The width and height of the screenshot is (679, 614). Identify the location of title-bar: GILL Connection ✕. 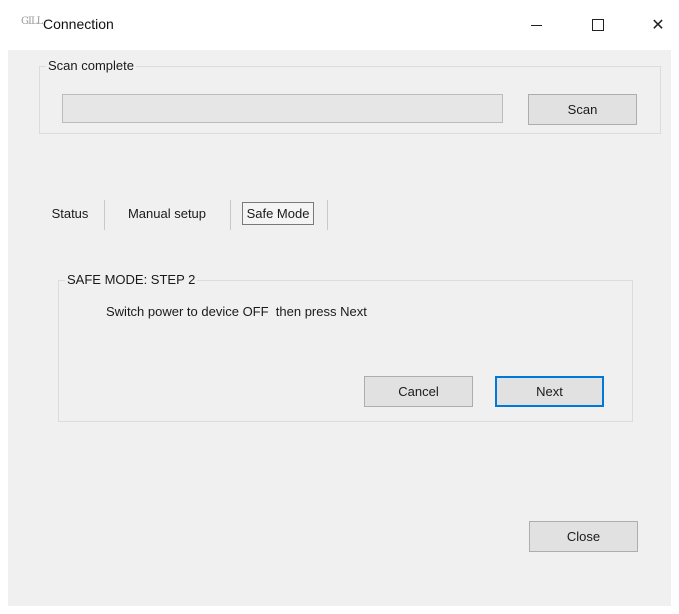
(339, 25).